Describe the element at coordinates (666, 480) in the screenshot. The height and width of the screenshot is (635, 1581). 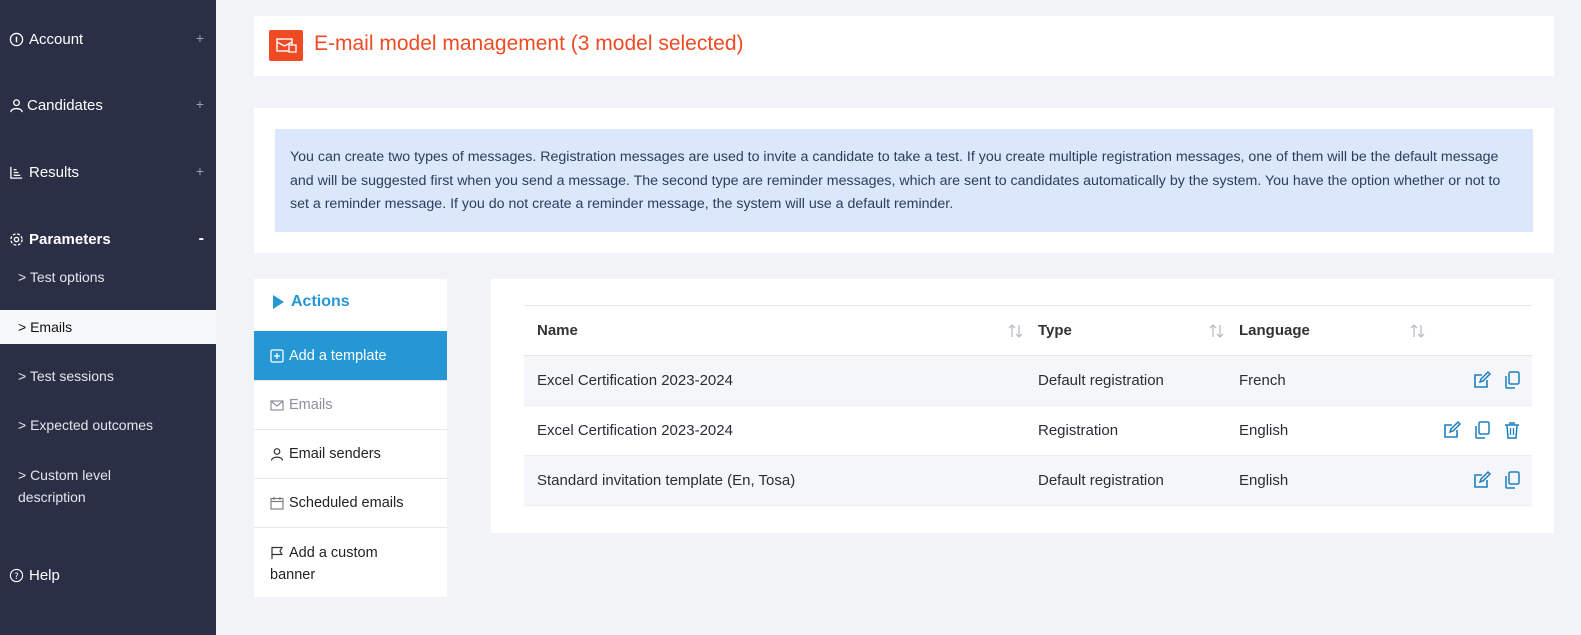
I see `cell-name: Standard invitation template (En, Tosa)` at that location.